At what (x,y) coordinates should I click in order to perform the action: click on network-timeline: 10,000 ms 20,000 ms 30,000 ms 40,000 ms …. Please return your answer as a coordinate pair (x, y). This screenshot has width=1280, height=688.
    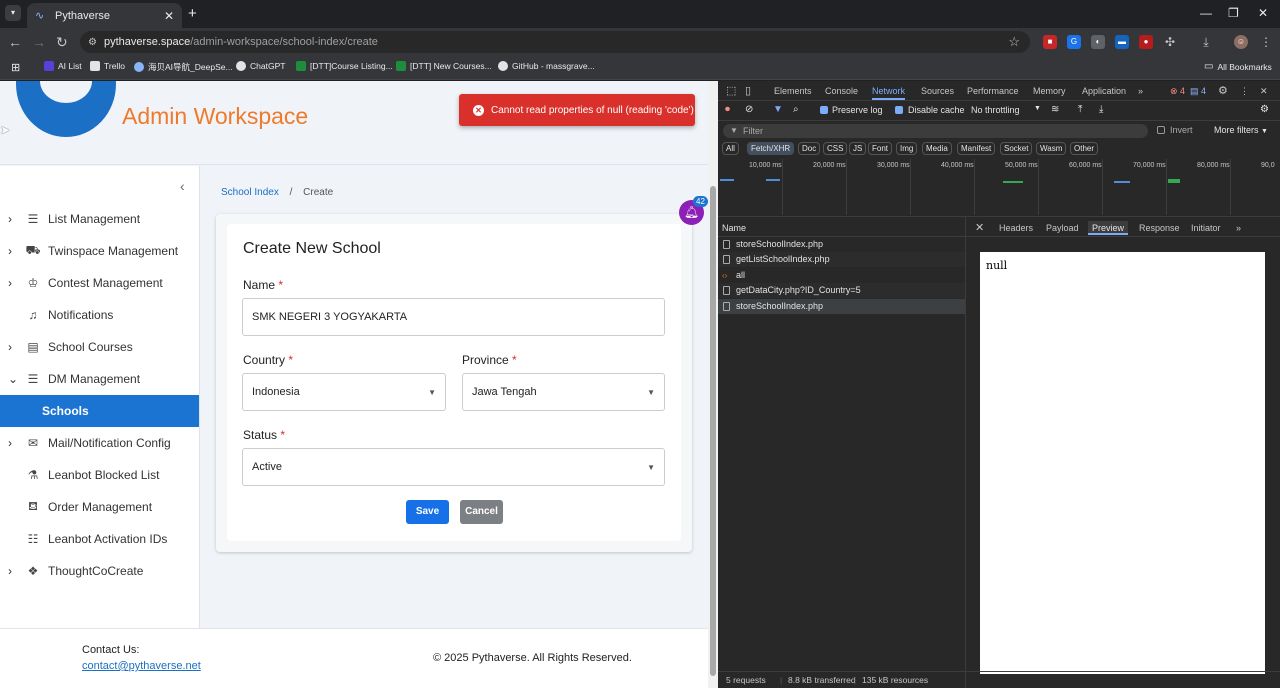
    Looking at the image, I should click on (999, 187).